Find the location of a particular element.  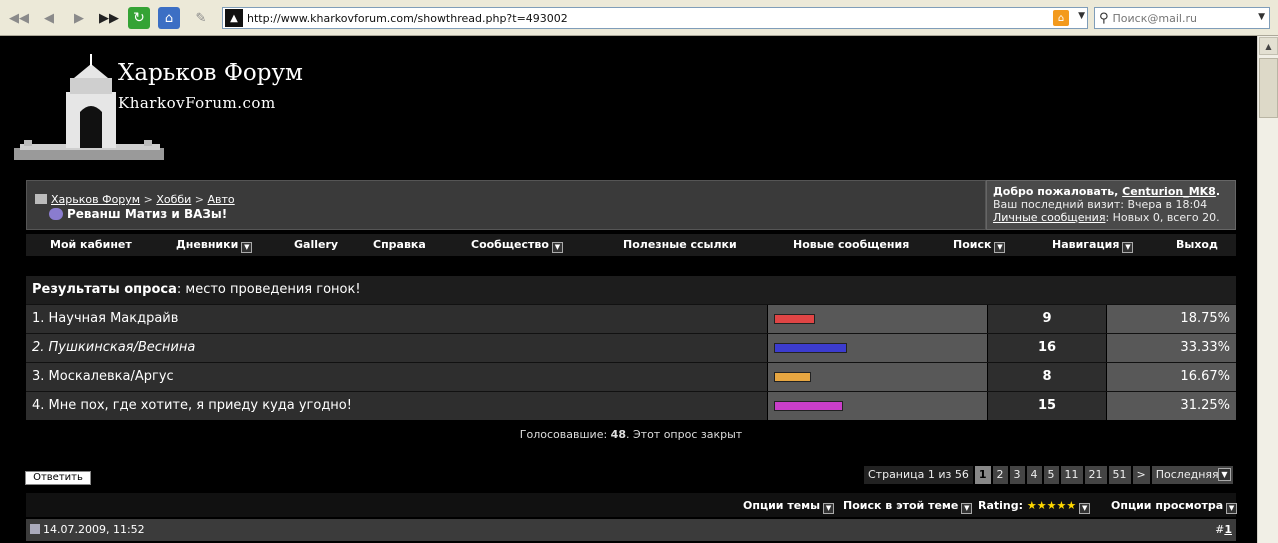

nav-search-label: Поиск is located at coordinates (972, 244).